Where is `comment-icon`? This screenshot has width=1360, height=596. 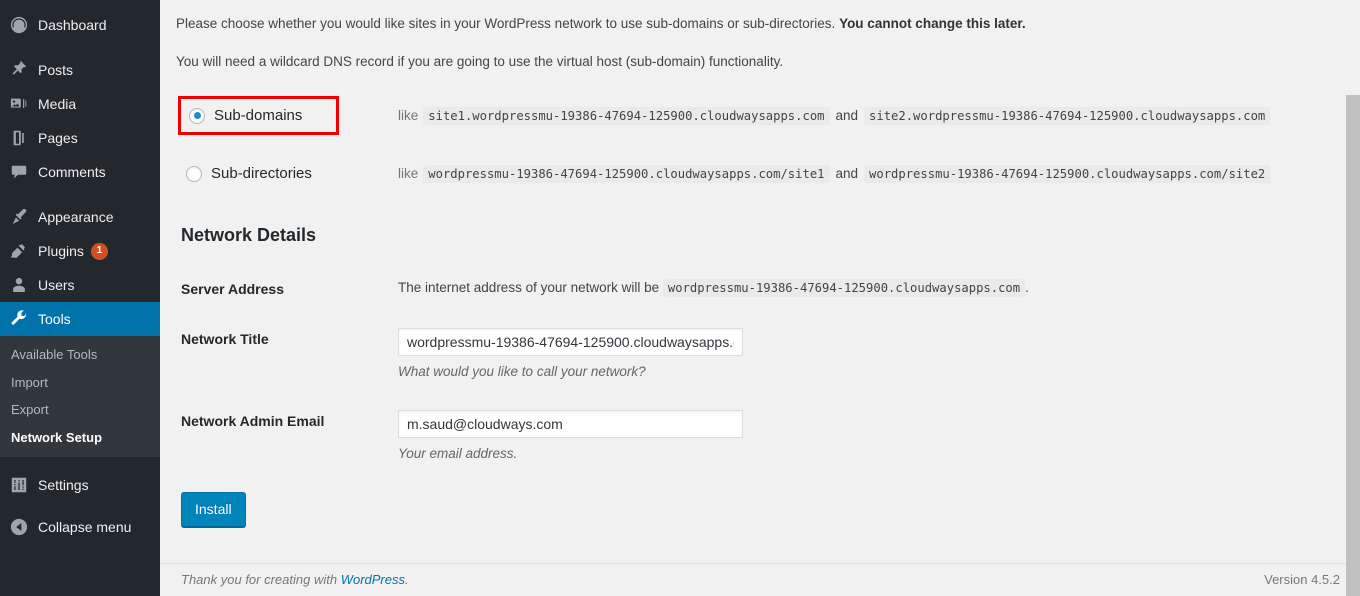 comment-icon is located at coordinates (19, 172).